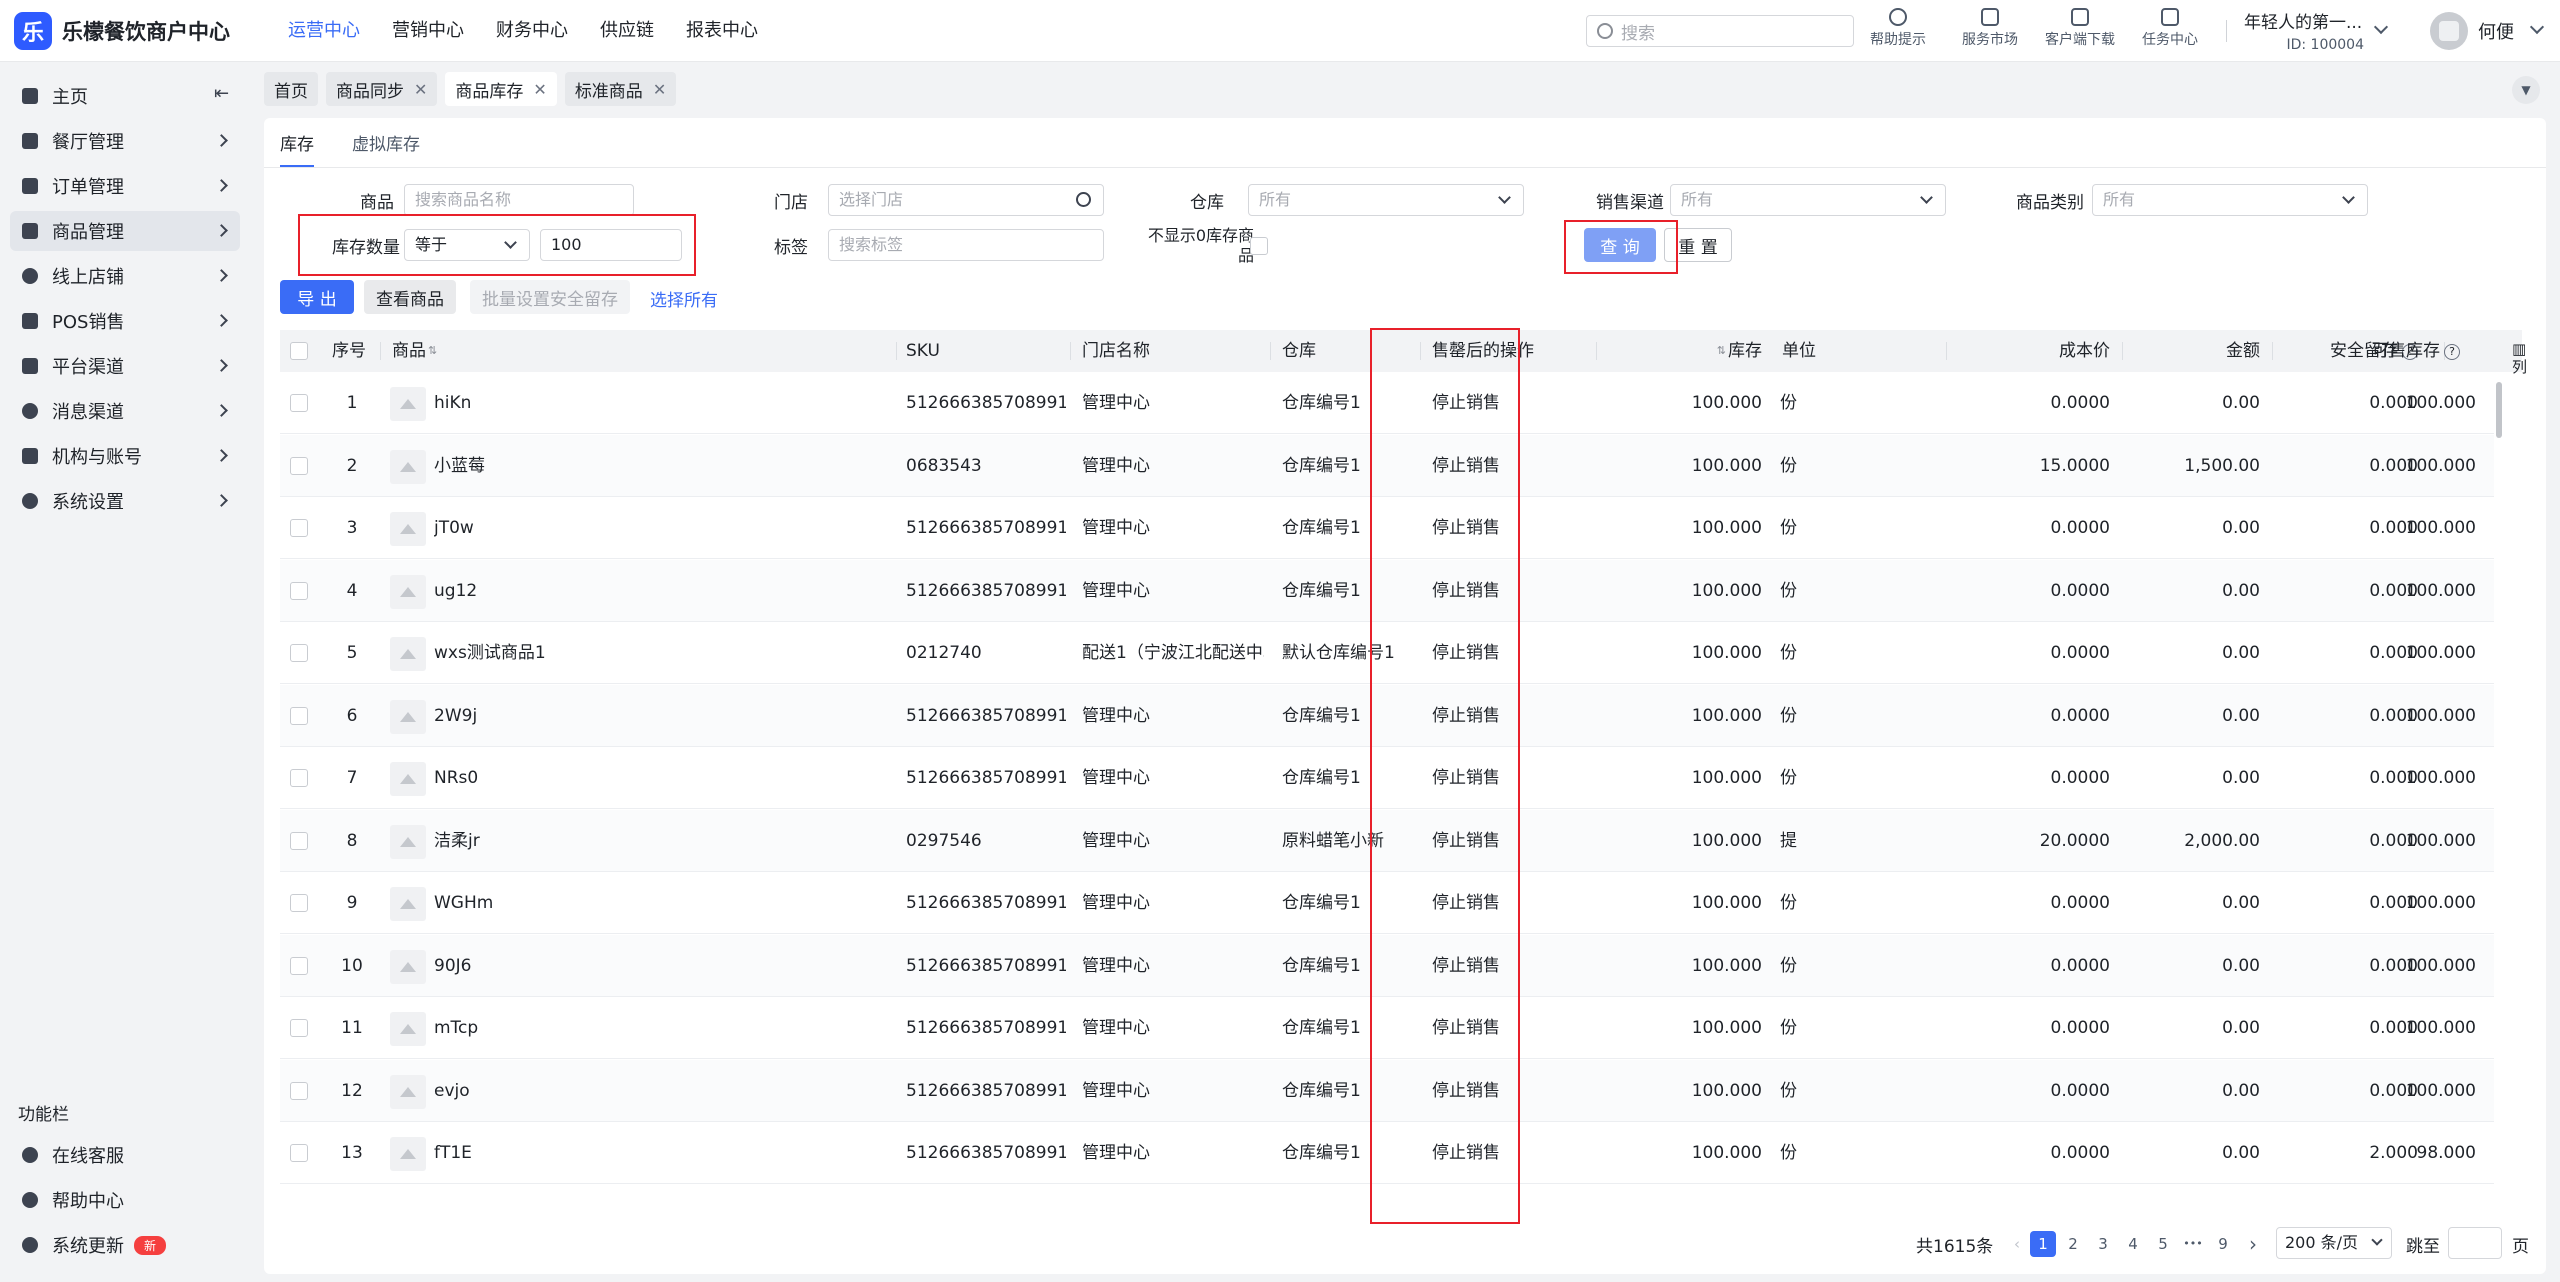 This screenshot has height=1282, width=2560. What do you see at coordinates (125, 456) in the screenshot?
I see `sidebar-item-org-accounts: 机构与账号` at bounding box center [125, 456].